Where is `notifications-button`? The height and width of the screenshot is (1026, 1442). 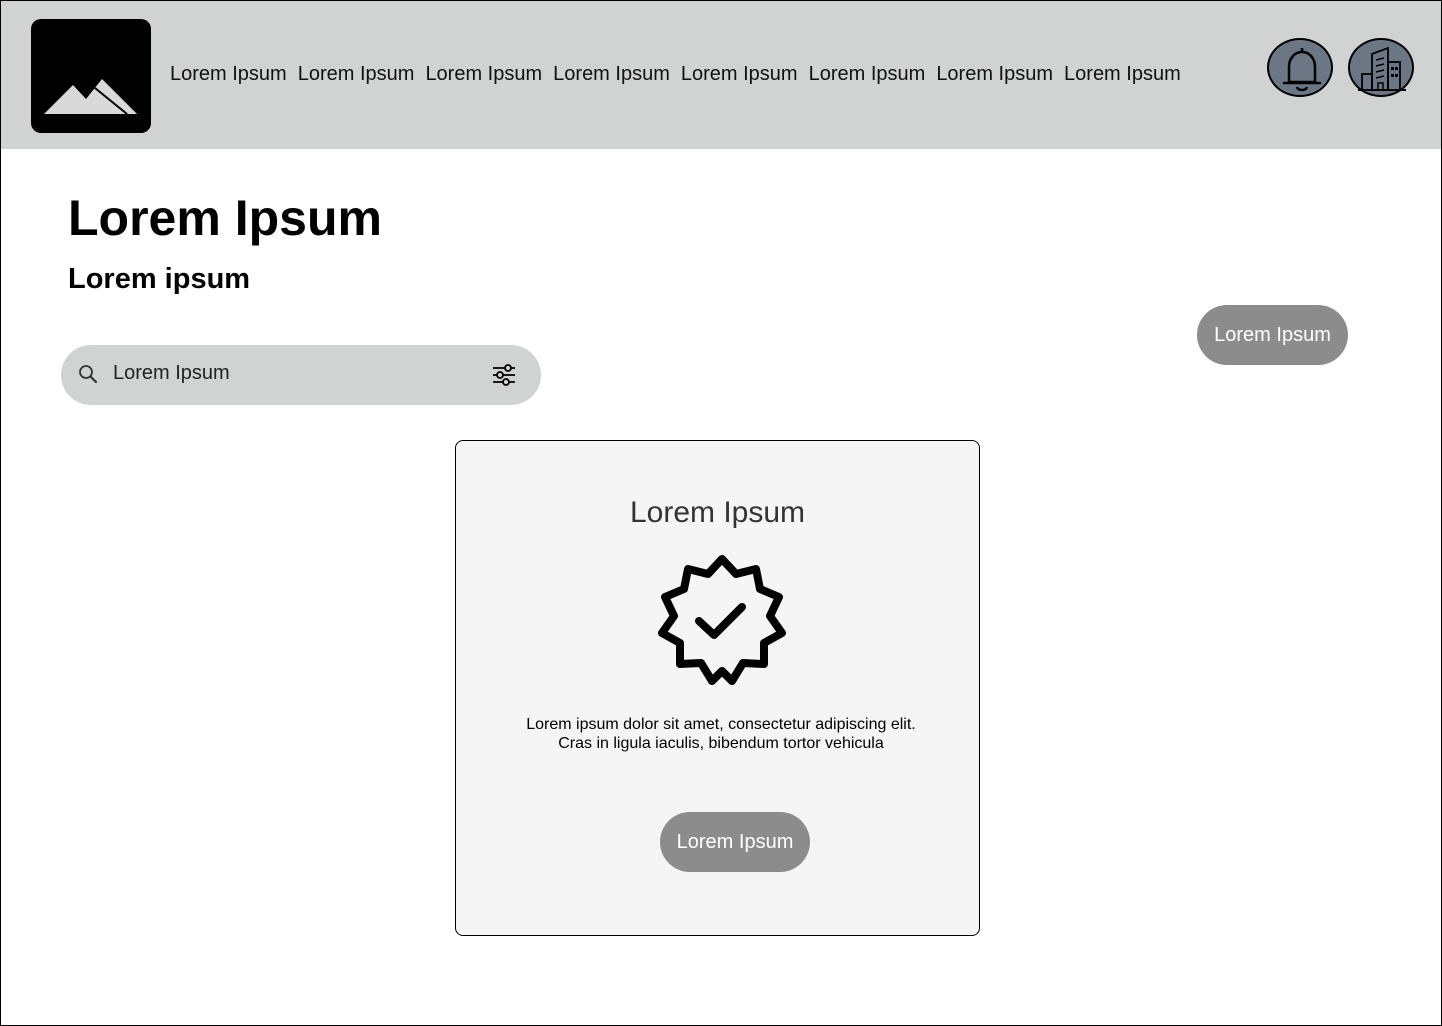
notifications-button is located at coordinates (1300, 67).